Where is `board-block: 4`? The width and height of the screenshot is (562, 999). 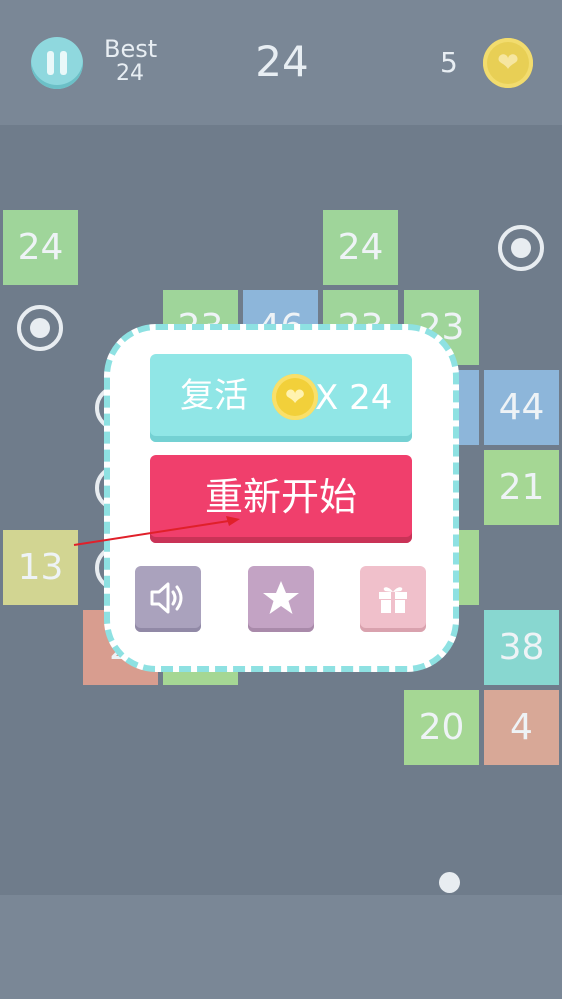 board-block: 4 is located at coordinates (521, 727).